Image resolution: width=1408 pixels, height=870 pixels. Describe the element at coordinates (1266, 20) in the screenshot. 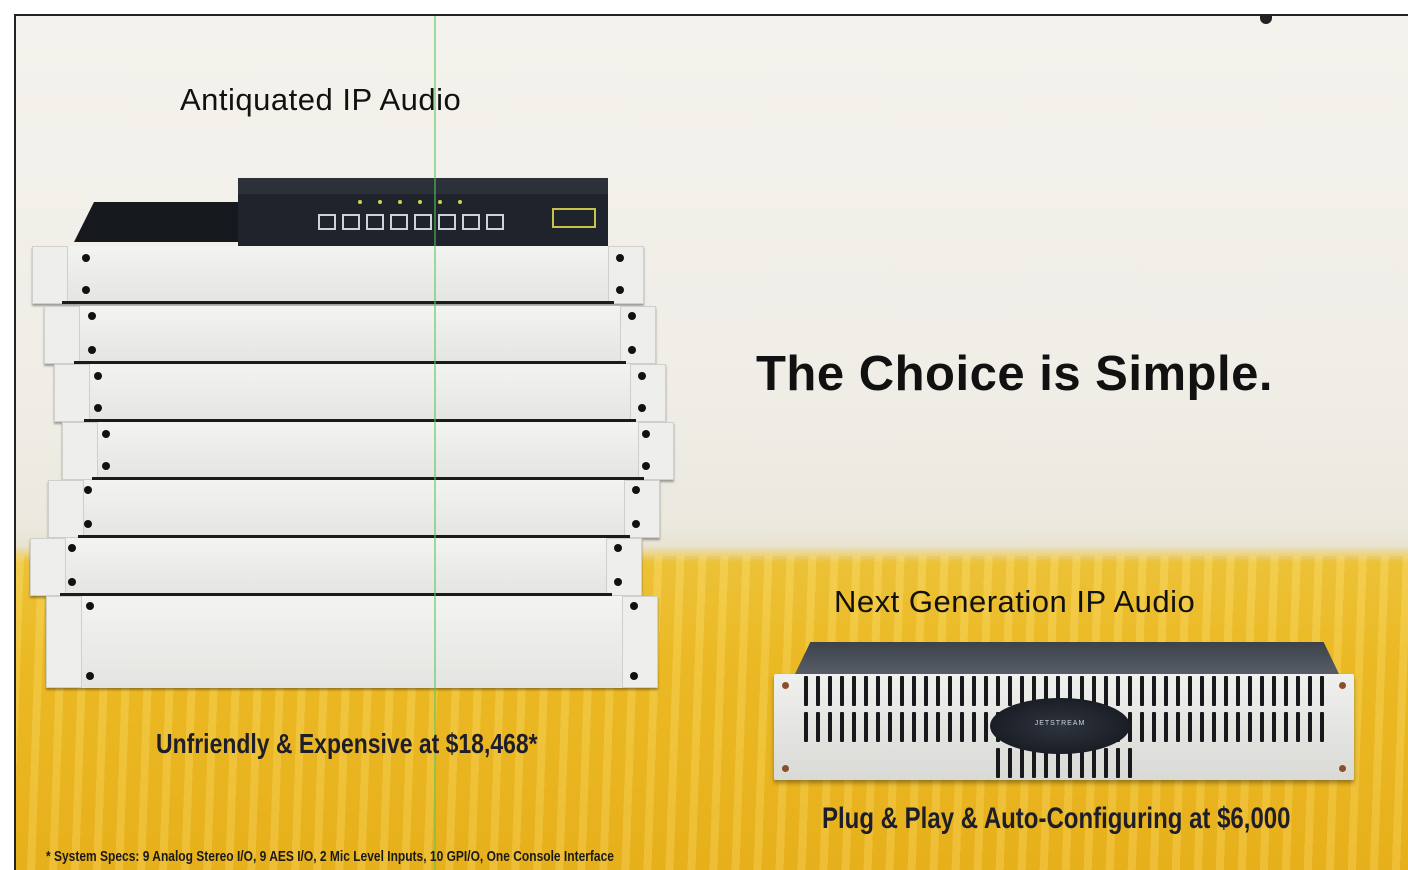

I see `crop-mark` at that location.